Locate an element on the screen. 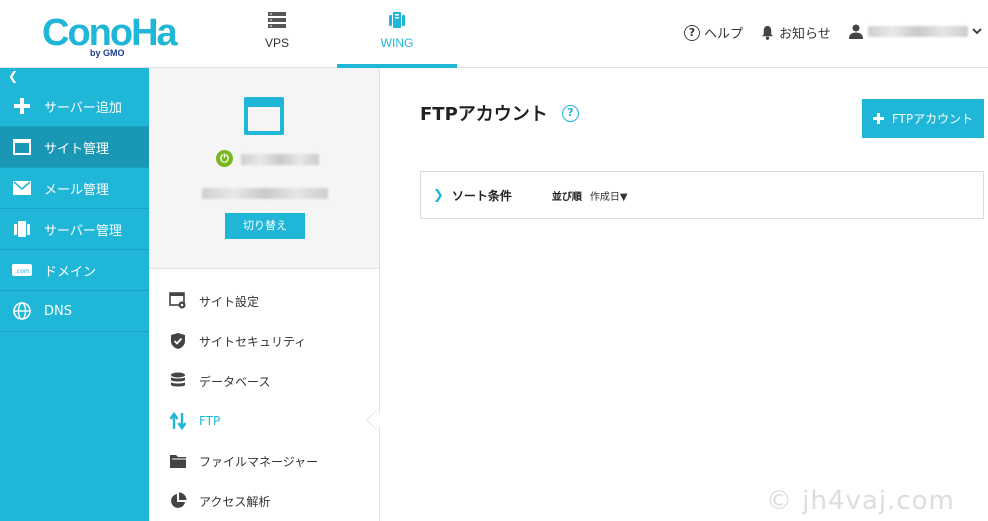  sort-label: ソート条件 is located at coordinates (482, 195).